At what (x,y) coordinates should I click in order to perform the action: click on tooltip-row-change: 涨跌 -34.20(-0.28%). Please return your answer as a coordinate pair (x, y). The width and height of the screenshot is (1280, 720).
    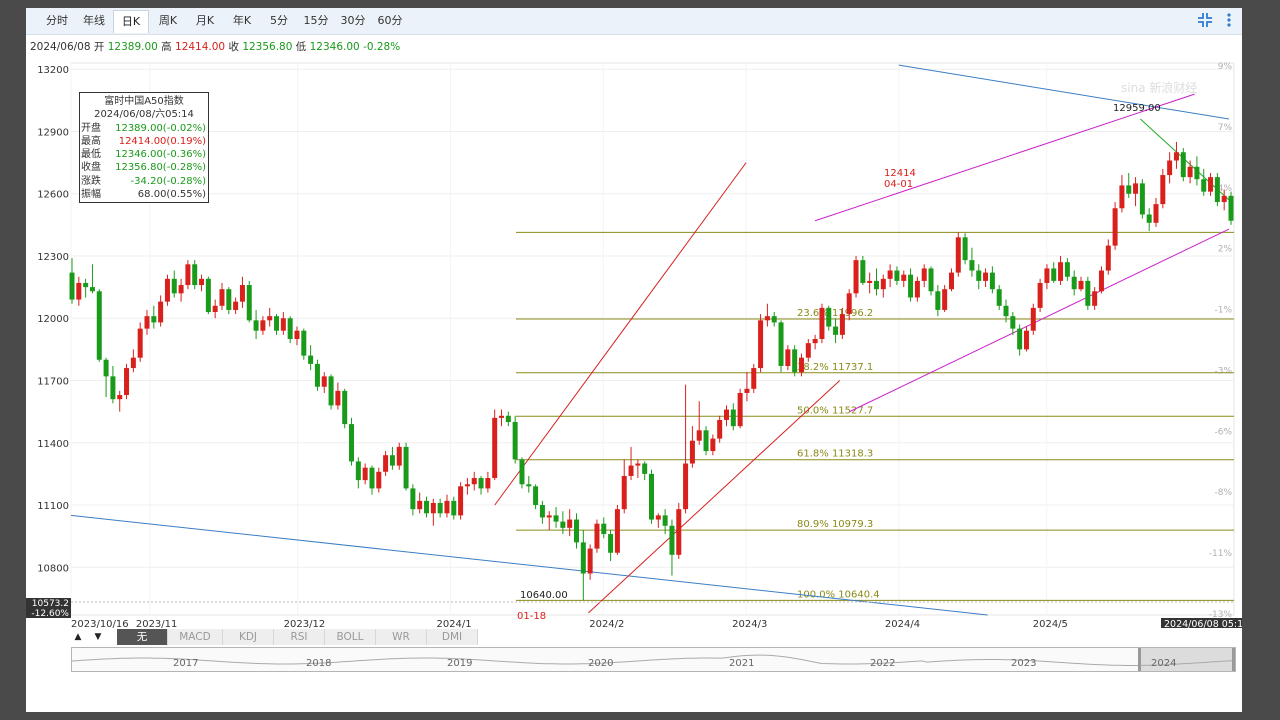
    Looking at the image, I should click on (144, 181).